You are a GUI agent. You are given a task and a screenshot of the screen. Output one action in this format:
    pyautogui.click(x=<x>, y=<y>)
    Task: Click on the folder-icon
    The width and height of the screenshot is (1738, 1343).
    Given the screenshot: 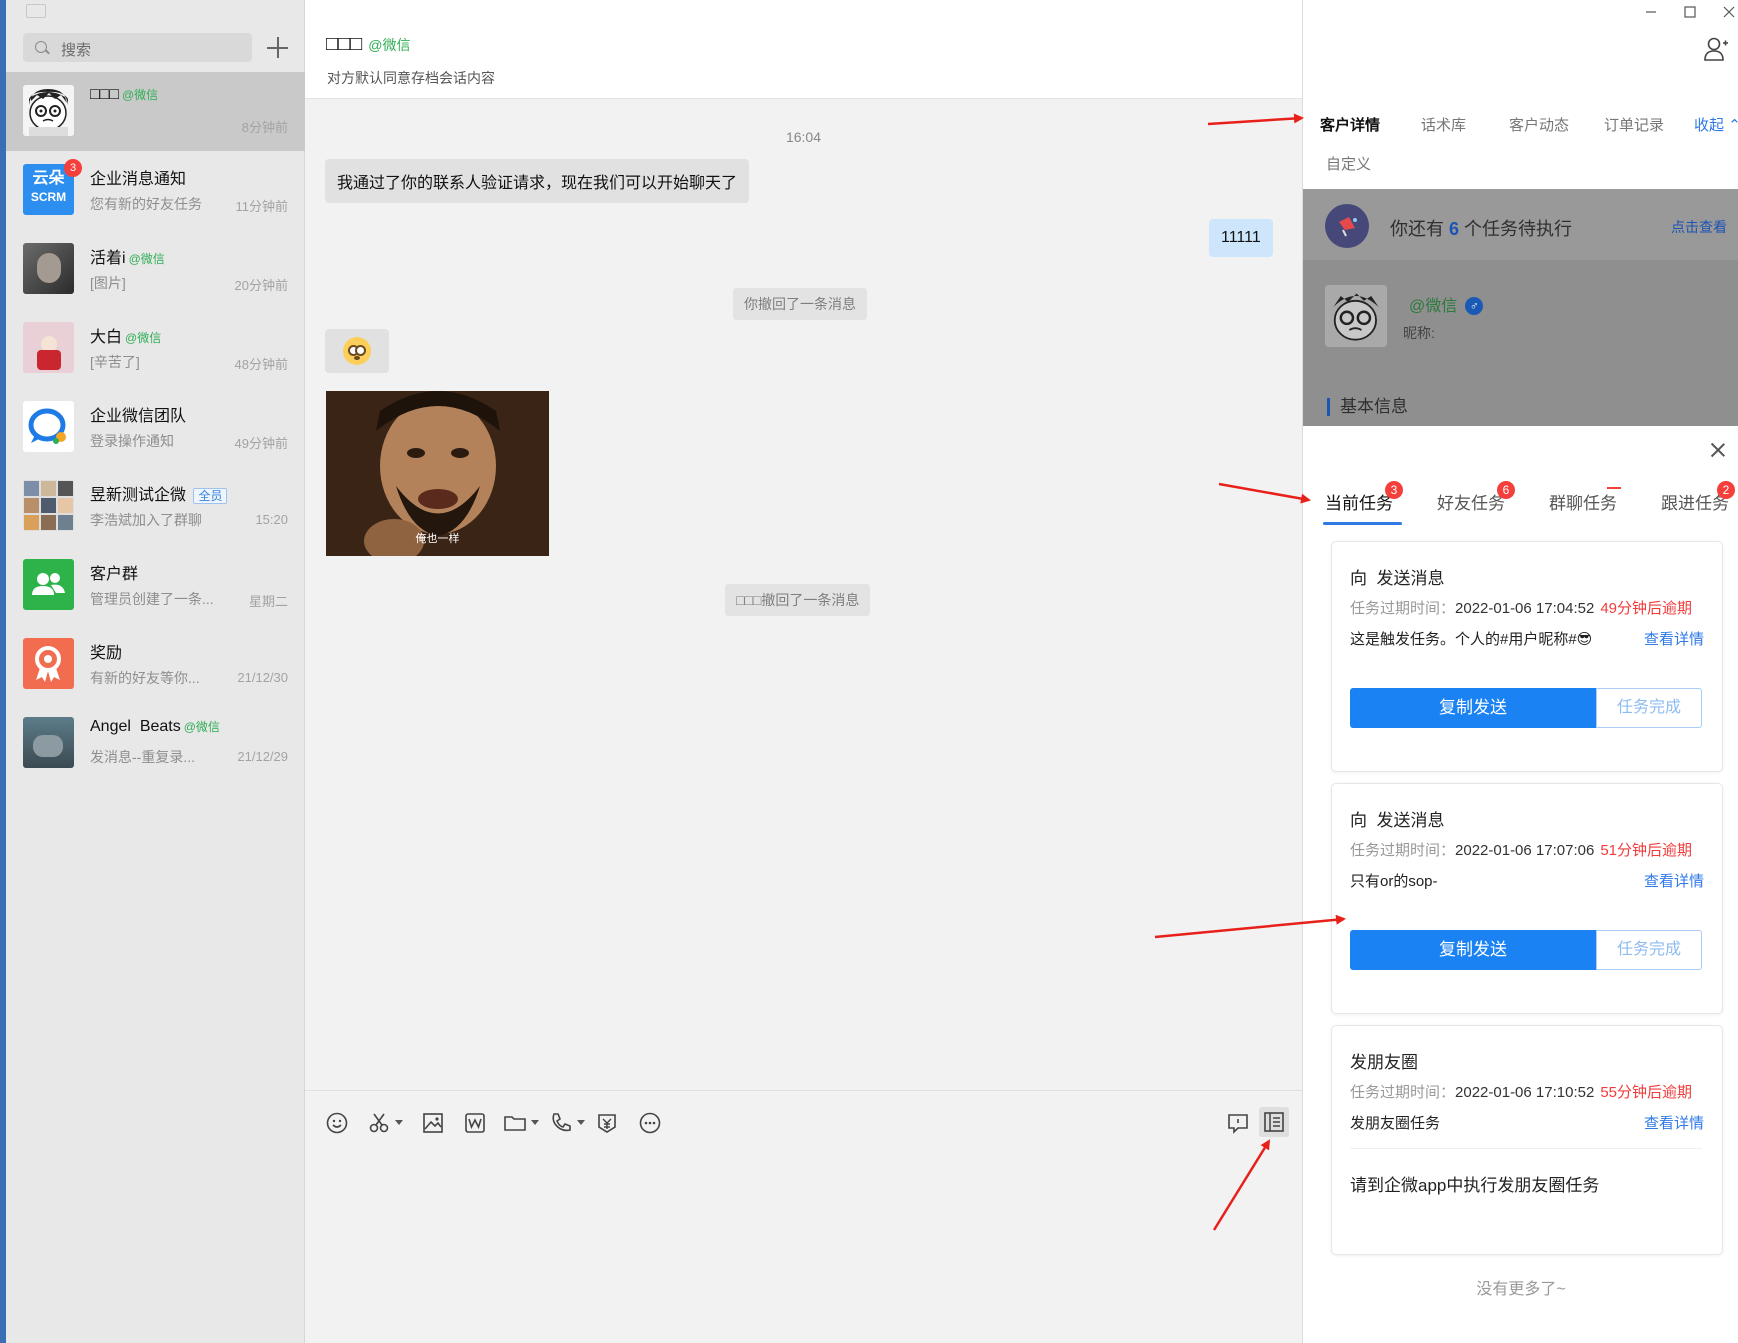 What is the action you would take?
    pyautogui.click(x=515, y=1123)
    